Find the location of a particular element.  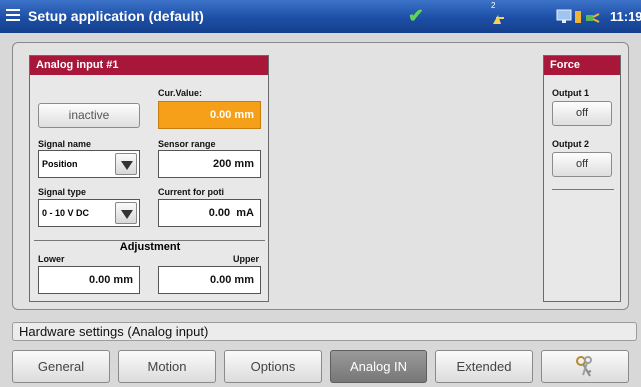

tab-options: Options is located at coordinates (273, 366).